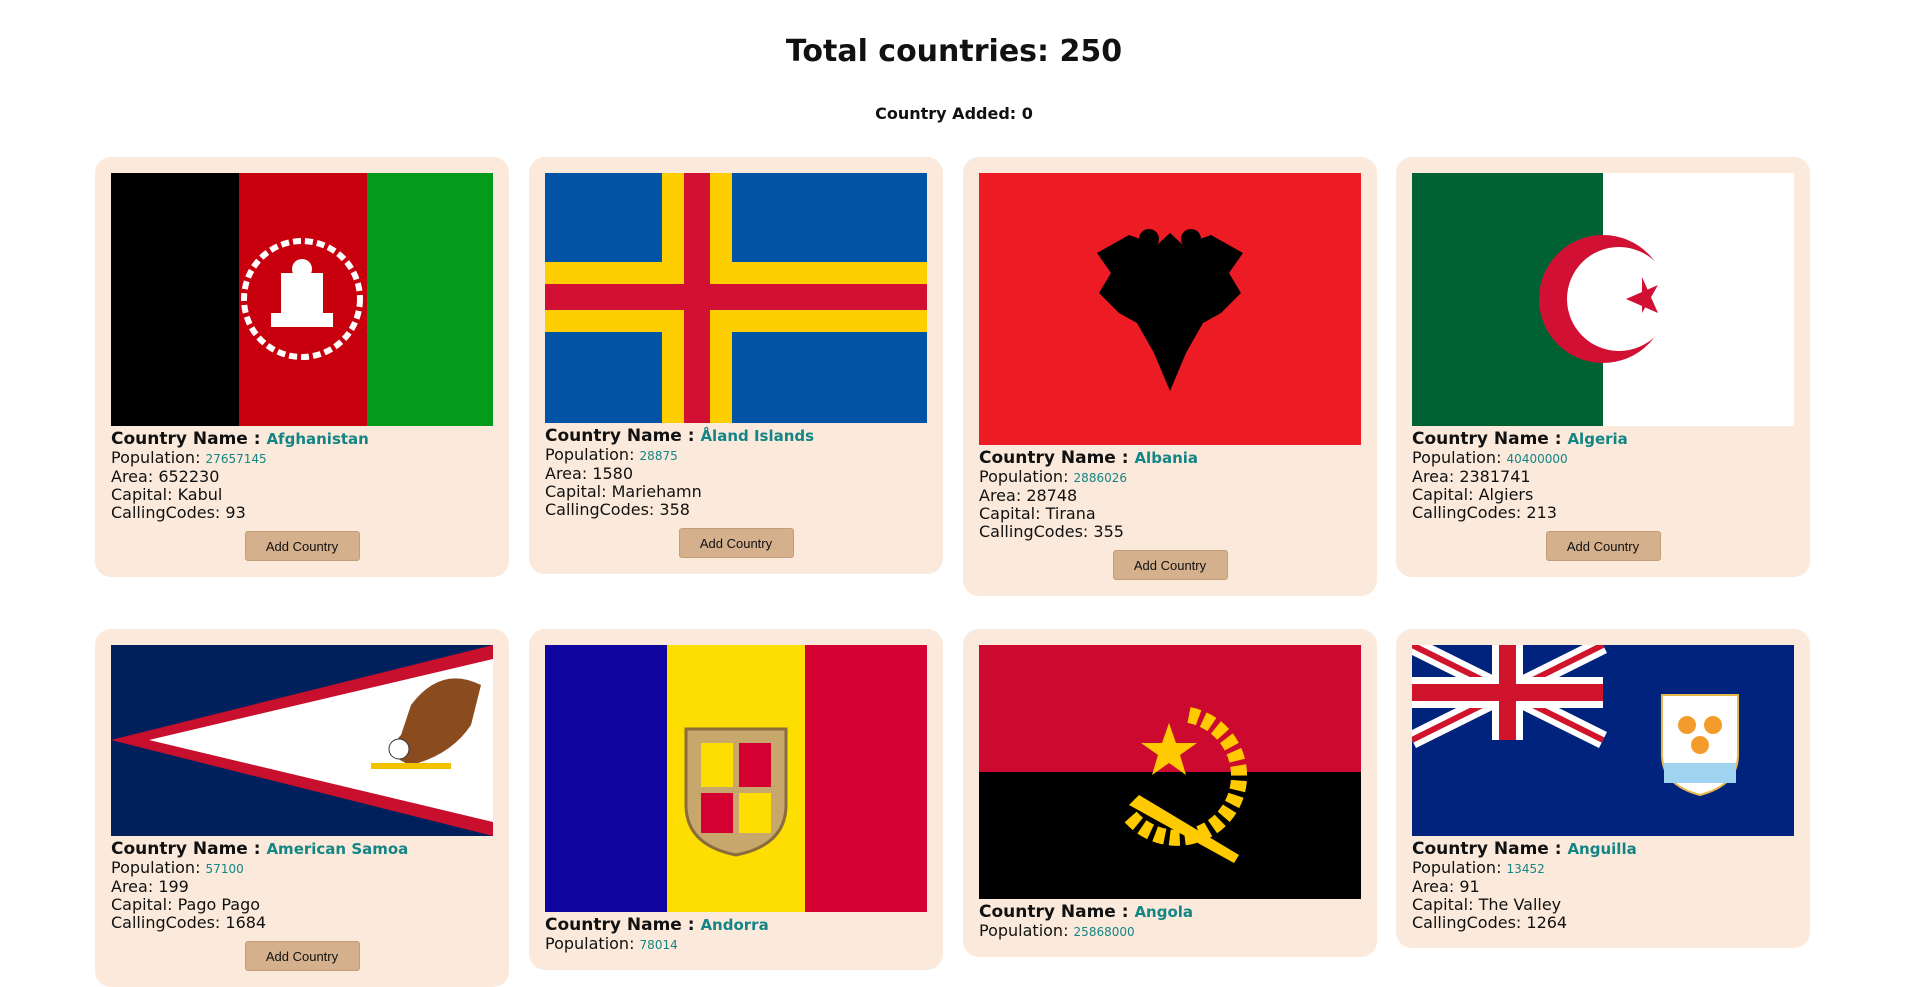 The height and width of the screenshot is (987, 1908). What do you see at coordinates (337, 849) in the screenshot?
I see `country-name-value: American Samoa` at bounding box center [337, 849].